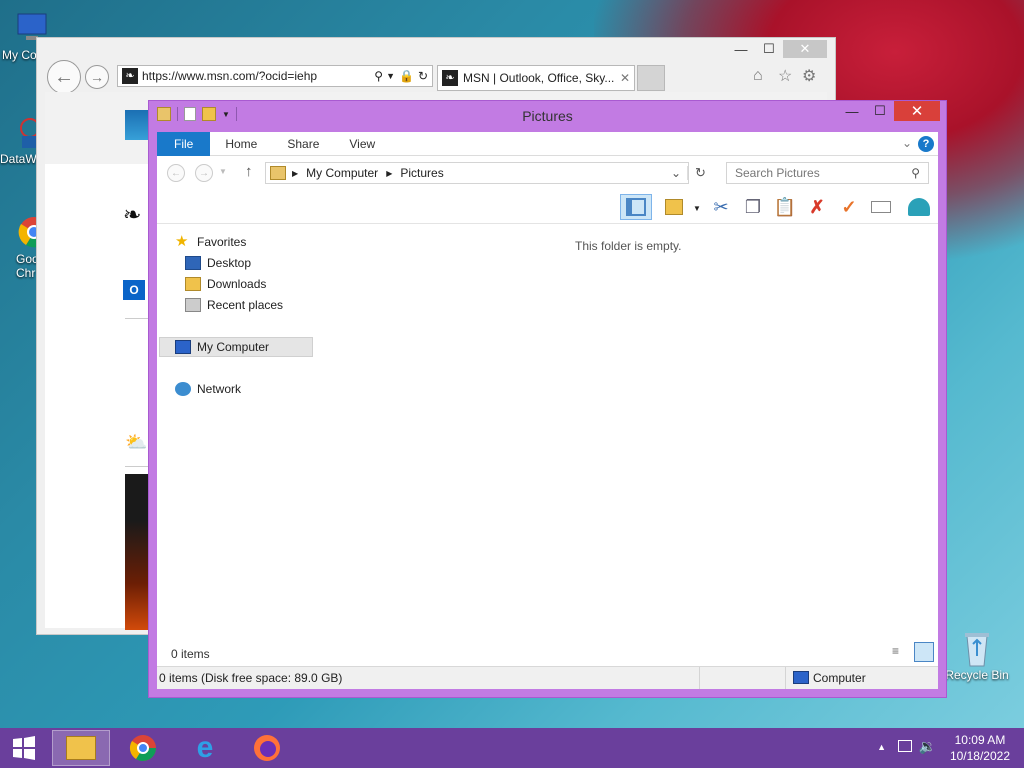  What do you see at coordinates (477, 173) in the screenshot?
I see `breadcrumb: ▶ My Computer ▶ Pictures ⌄` at bounding box center [477, 173].